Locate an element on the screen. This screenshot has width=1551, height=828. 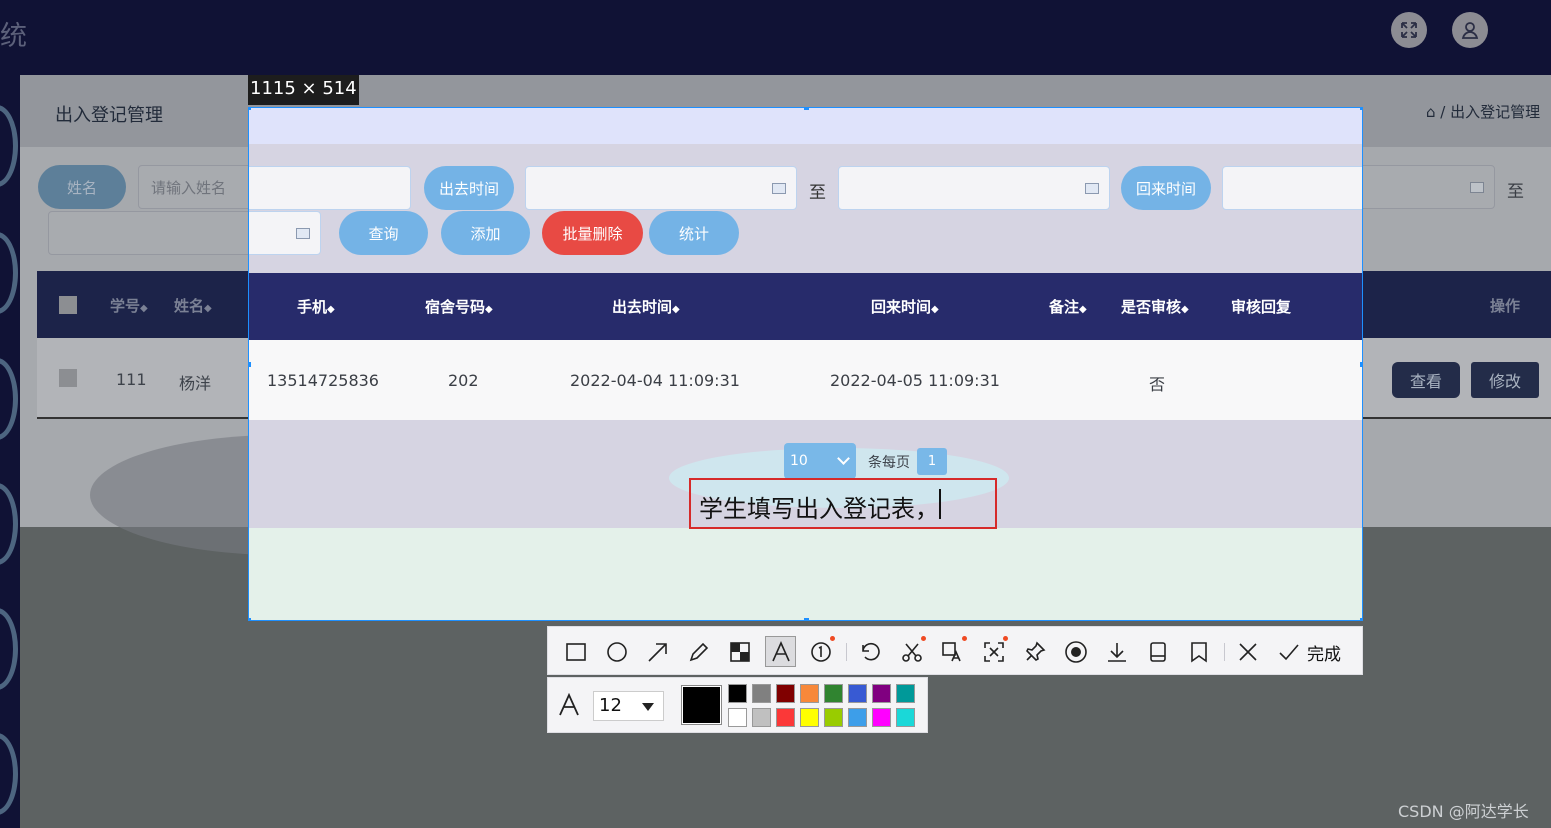
breadcrumb: ⌂ / 出入登记管理 is located at coordinates (1483, 111).